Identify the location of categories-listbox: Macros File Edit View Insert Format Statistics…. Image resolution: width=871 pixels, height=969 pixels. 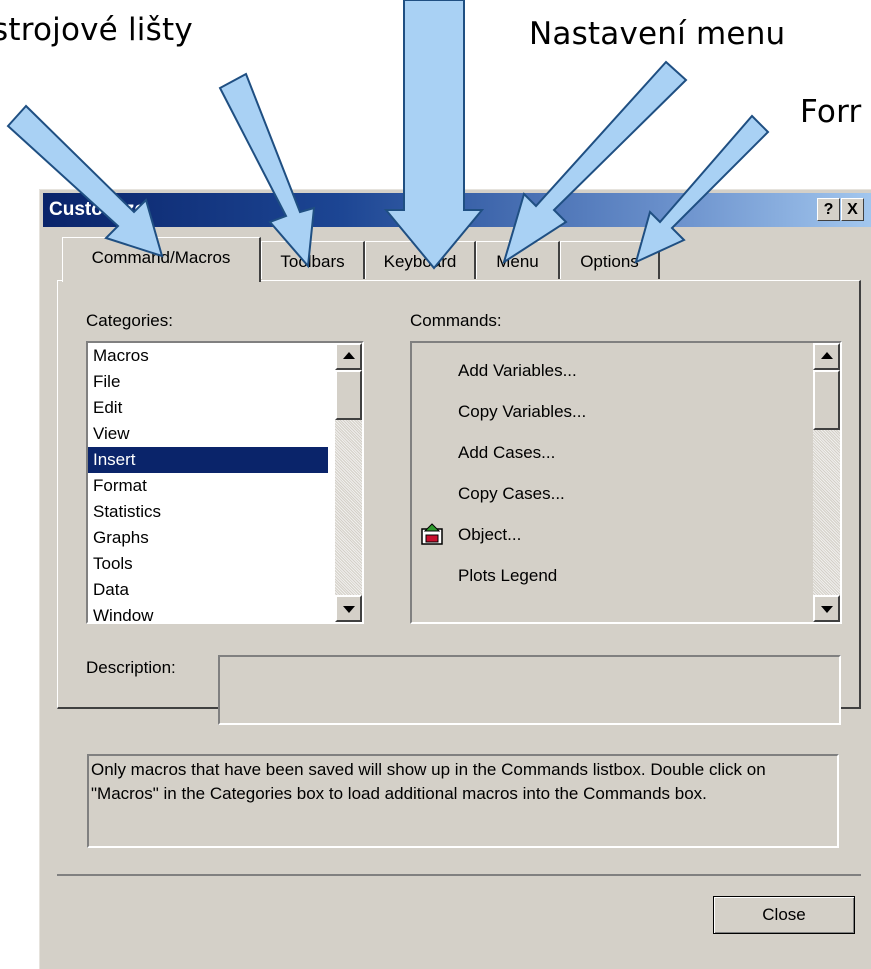
(225, 482).